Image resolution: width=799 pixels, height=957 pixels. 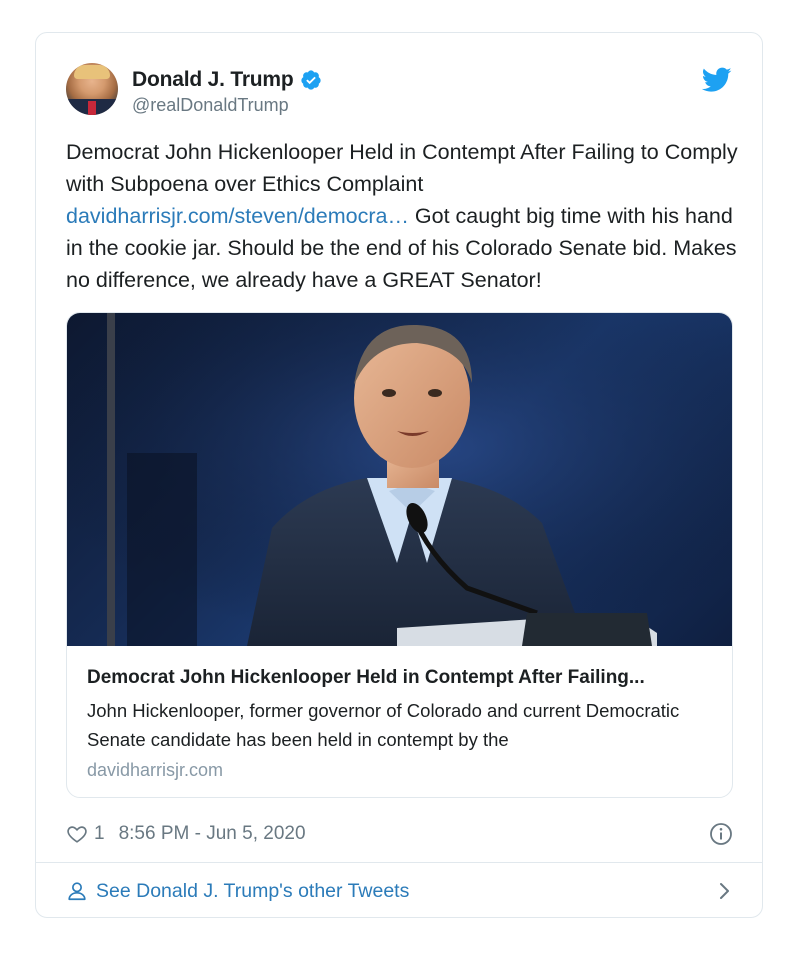 I want to click on info-icon, so click(x=721, y=834).